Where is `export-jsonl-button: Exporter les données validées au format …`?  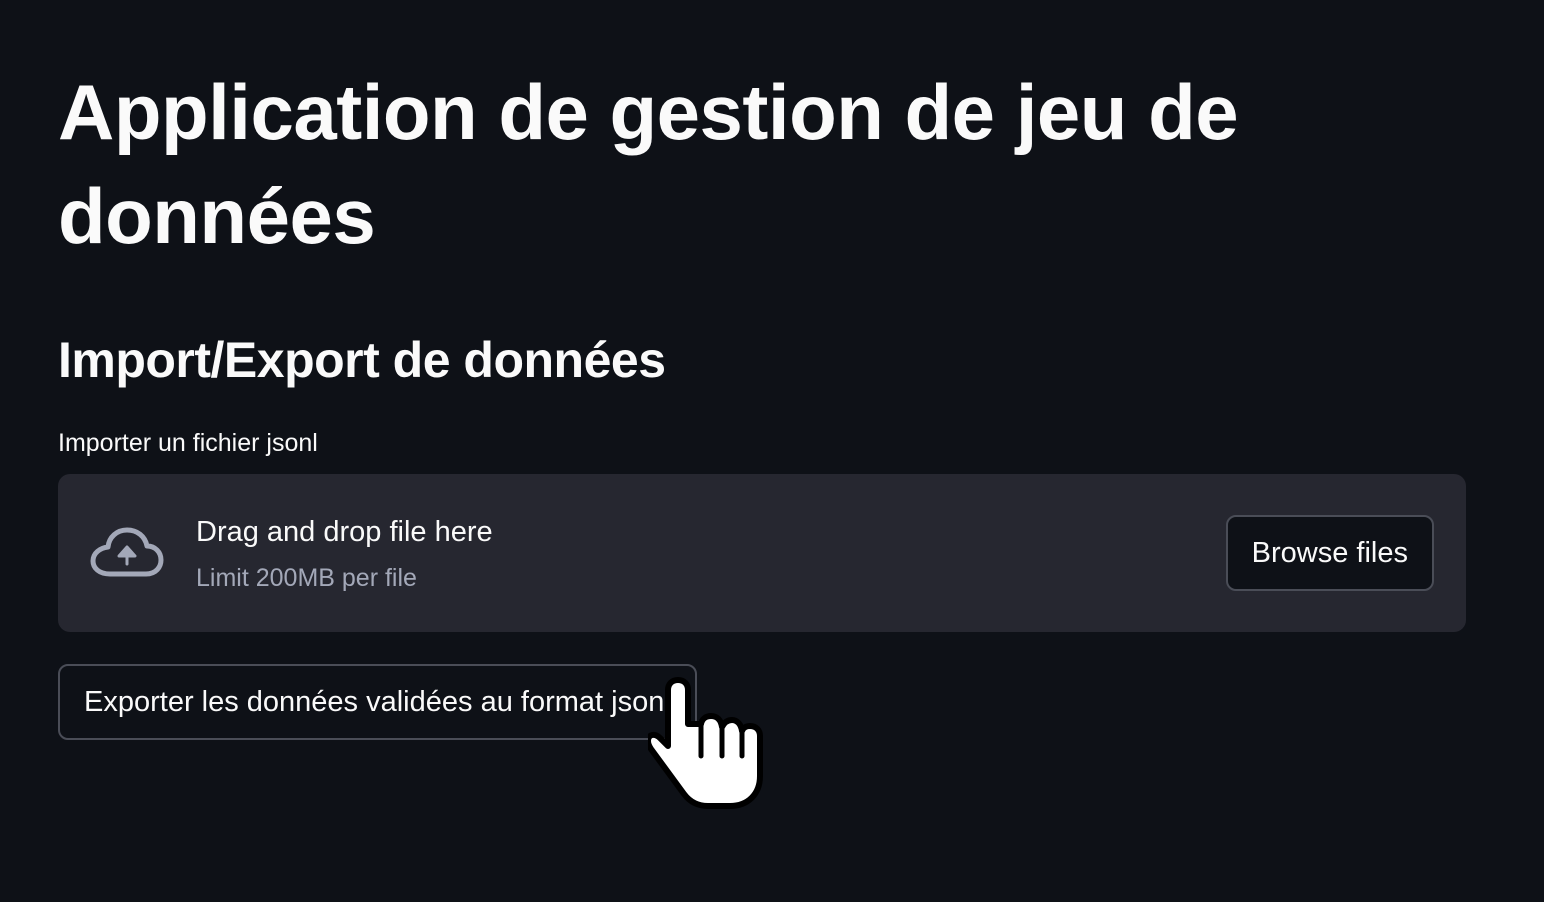 export-jsonl-button: Exporter les données validées au format … is located at coordinates (377, 702).